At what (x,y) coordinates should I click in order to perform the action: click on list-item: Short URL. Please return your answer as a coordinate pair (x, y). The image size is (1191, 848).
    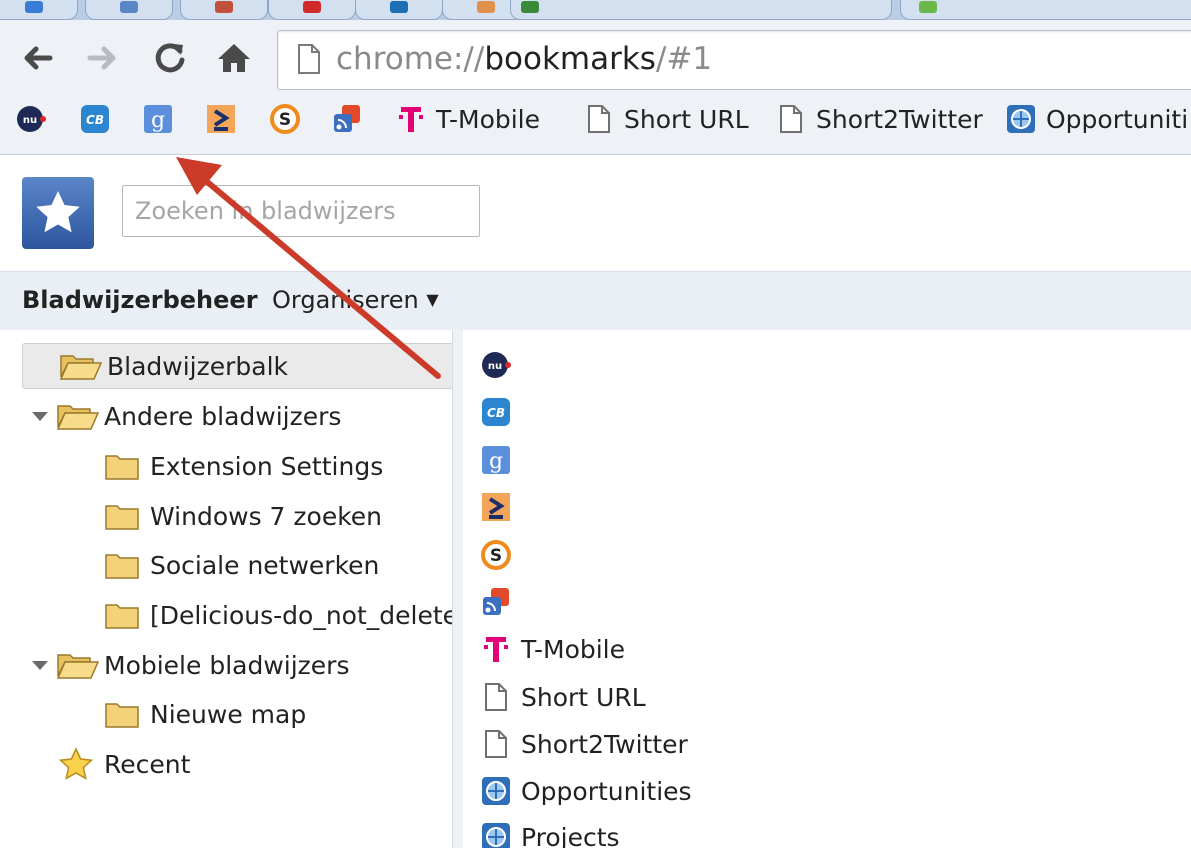
    Looking at the image, I should click on (563, 697).